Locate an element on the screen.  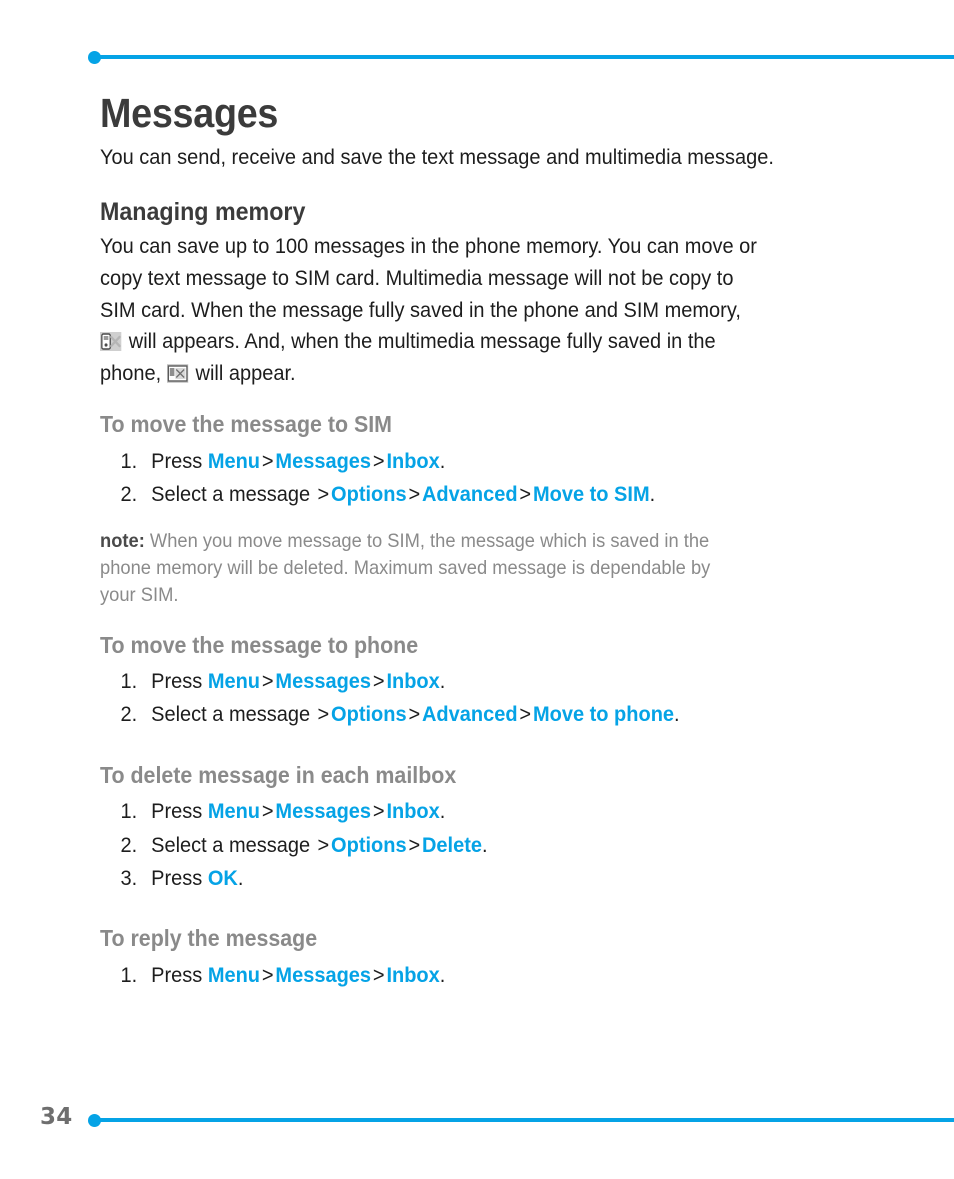
keyword-move-to-sim: Move to SIM is located at coordinates (591, 494).